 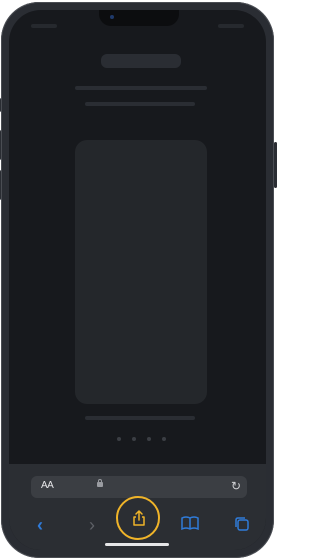 I want to click on status-bar-left, so click(x=44, y=26).